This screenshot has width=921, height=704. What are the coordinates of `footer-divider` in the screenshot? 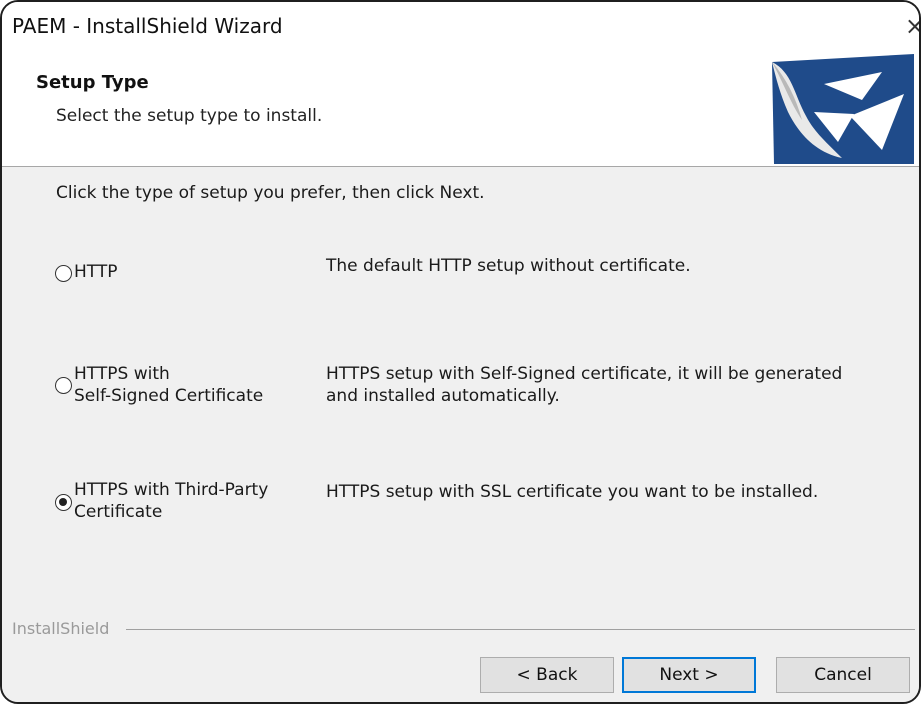 It's located at (520, 629).